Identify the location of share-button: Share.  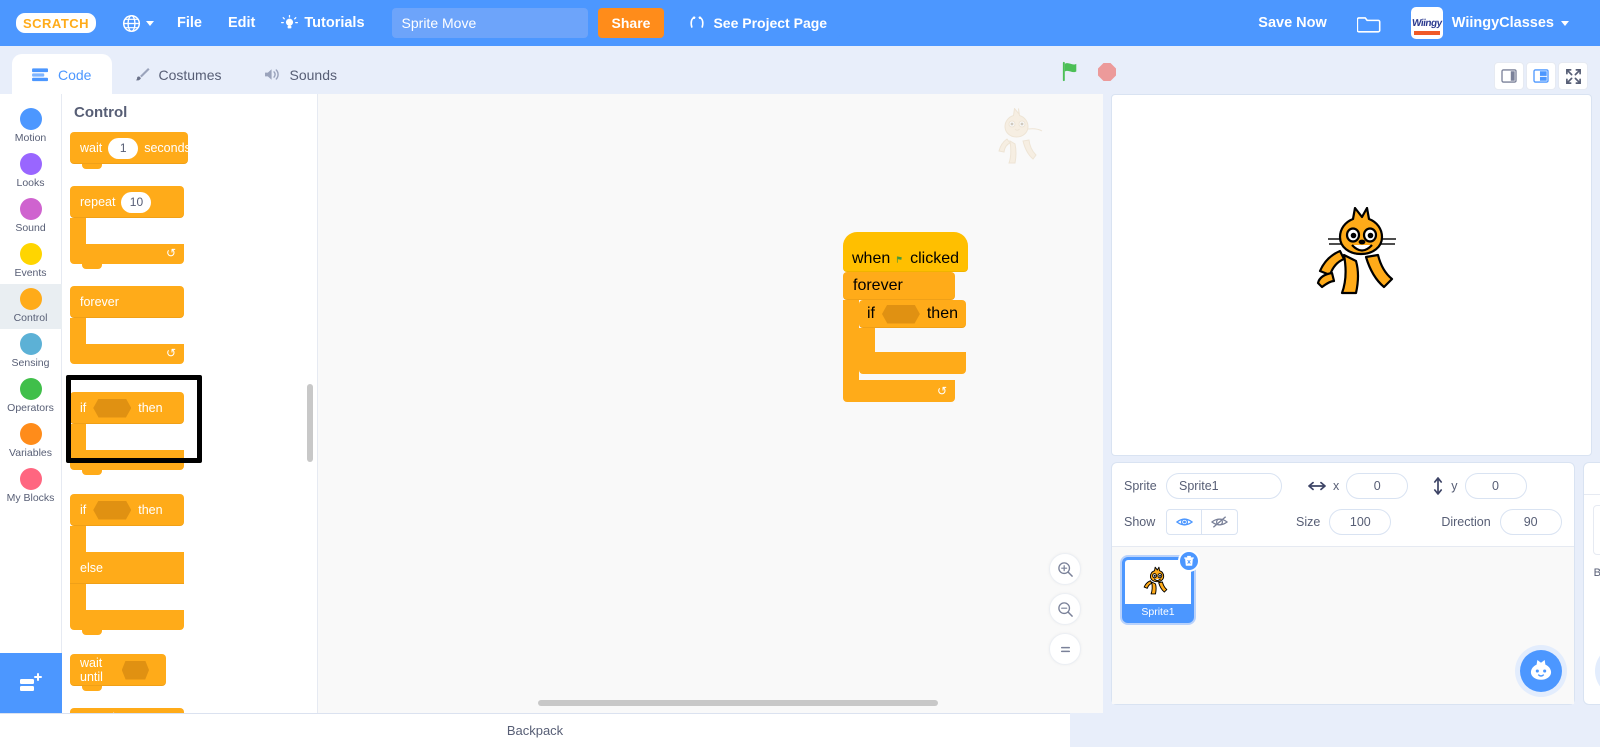
(631, 23).